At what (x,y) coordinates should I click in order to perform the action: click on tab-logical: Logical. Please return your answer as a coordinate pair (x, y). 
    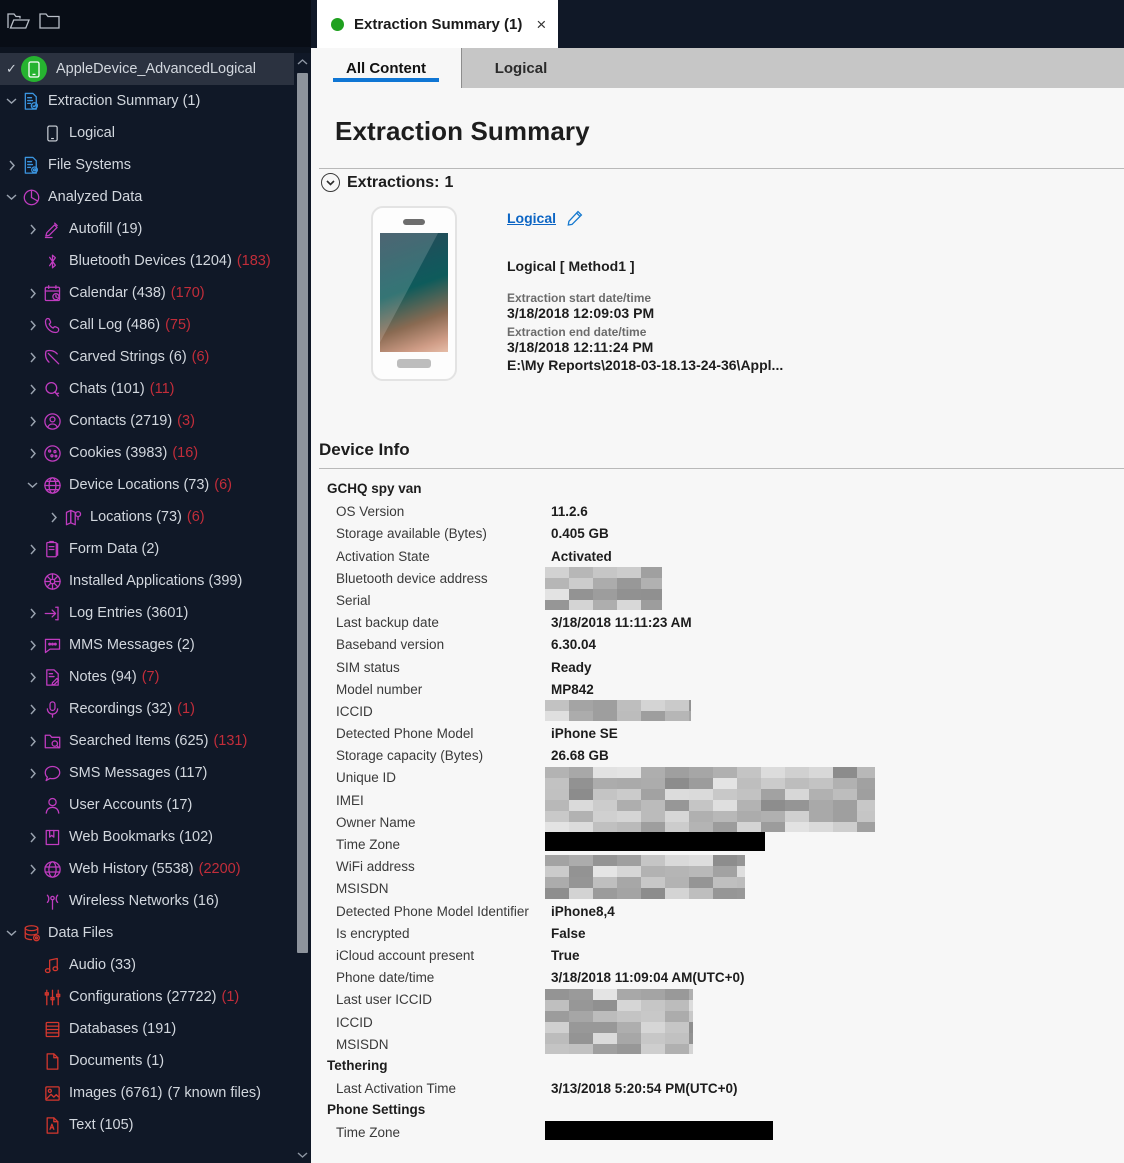
    Looking at the image, I should click on (521, 68).